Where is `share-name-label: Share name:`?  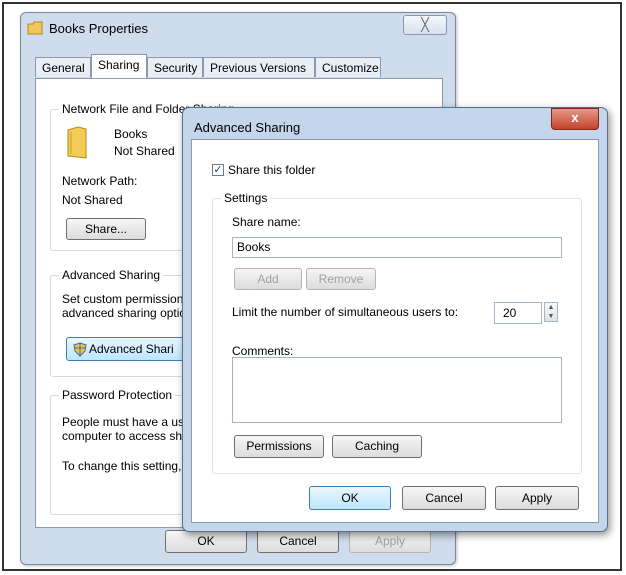
share-name-label: Share name: is located at coordinates (266, 222).